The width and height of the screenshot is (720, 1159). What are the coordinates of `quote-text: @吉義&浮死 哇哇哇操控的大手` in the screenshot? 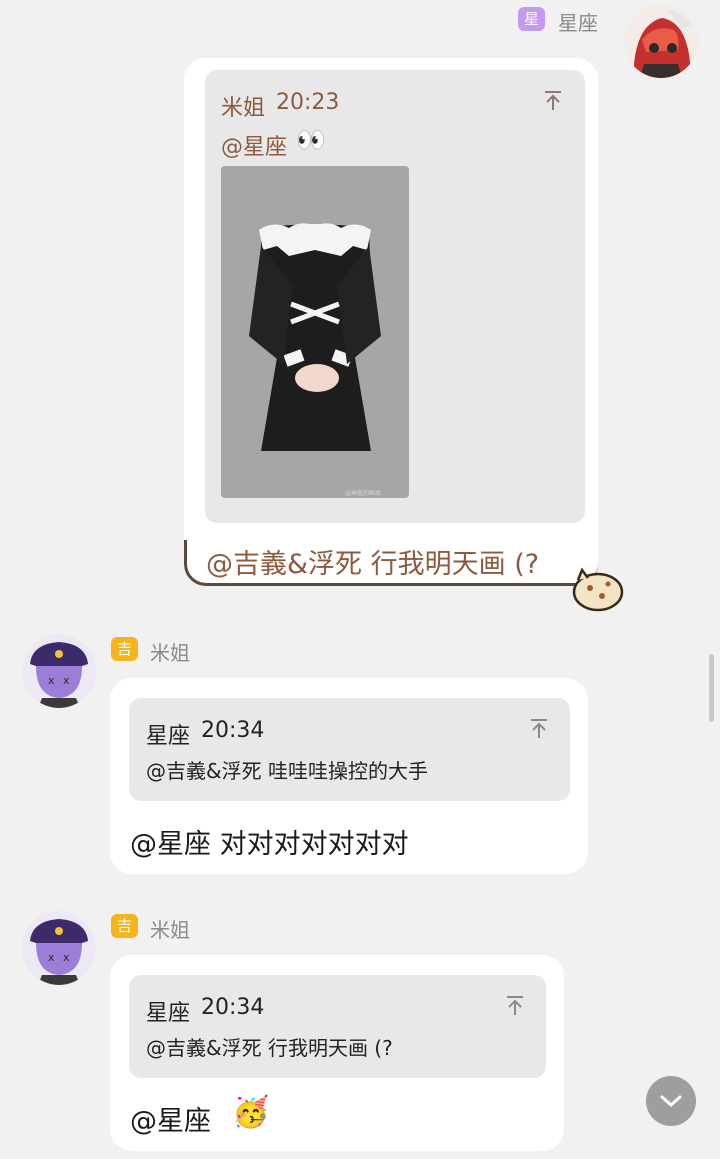 It's located at (287, 771).